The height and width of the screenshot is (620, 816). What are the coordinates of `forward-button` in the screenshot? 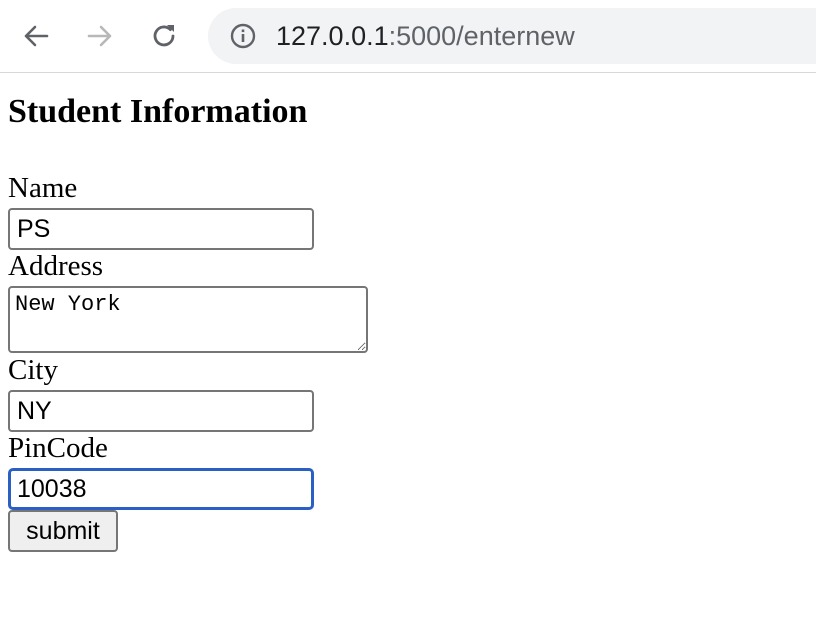 It's located at (100, 36).